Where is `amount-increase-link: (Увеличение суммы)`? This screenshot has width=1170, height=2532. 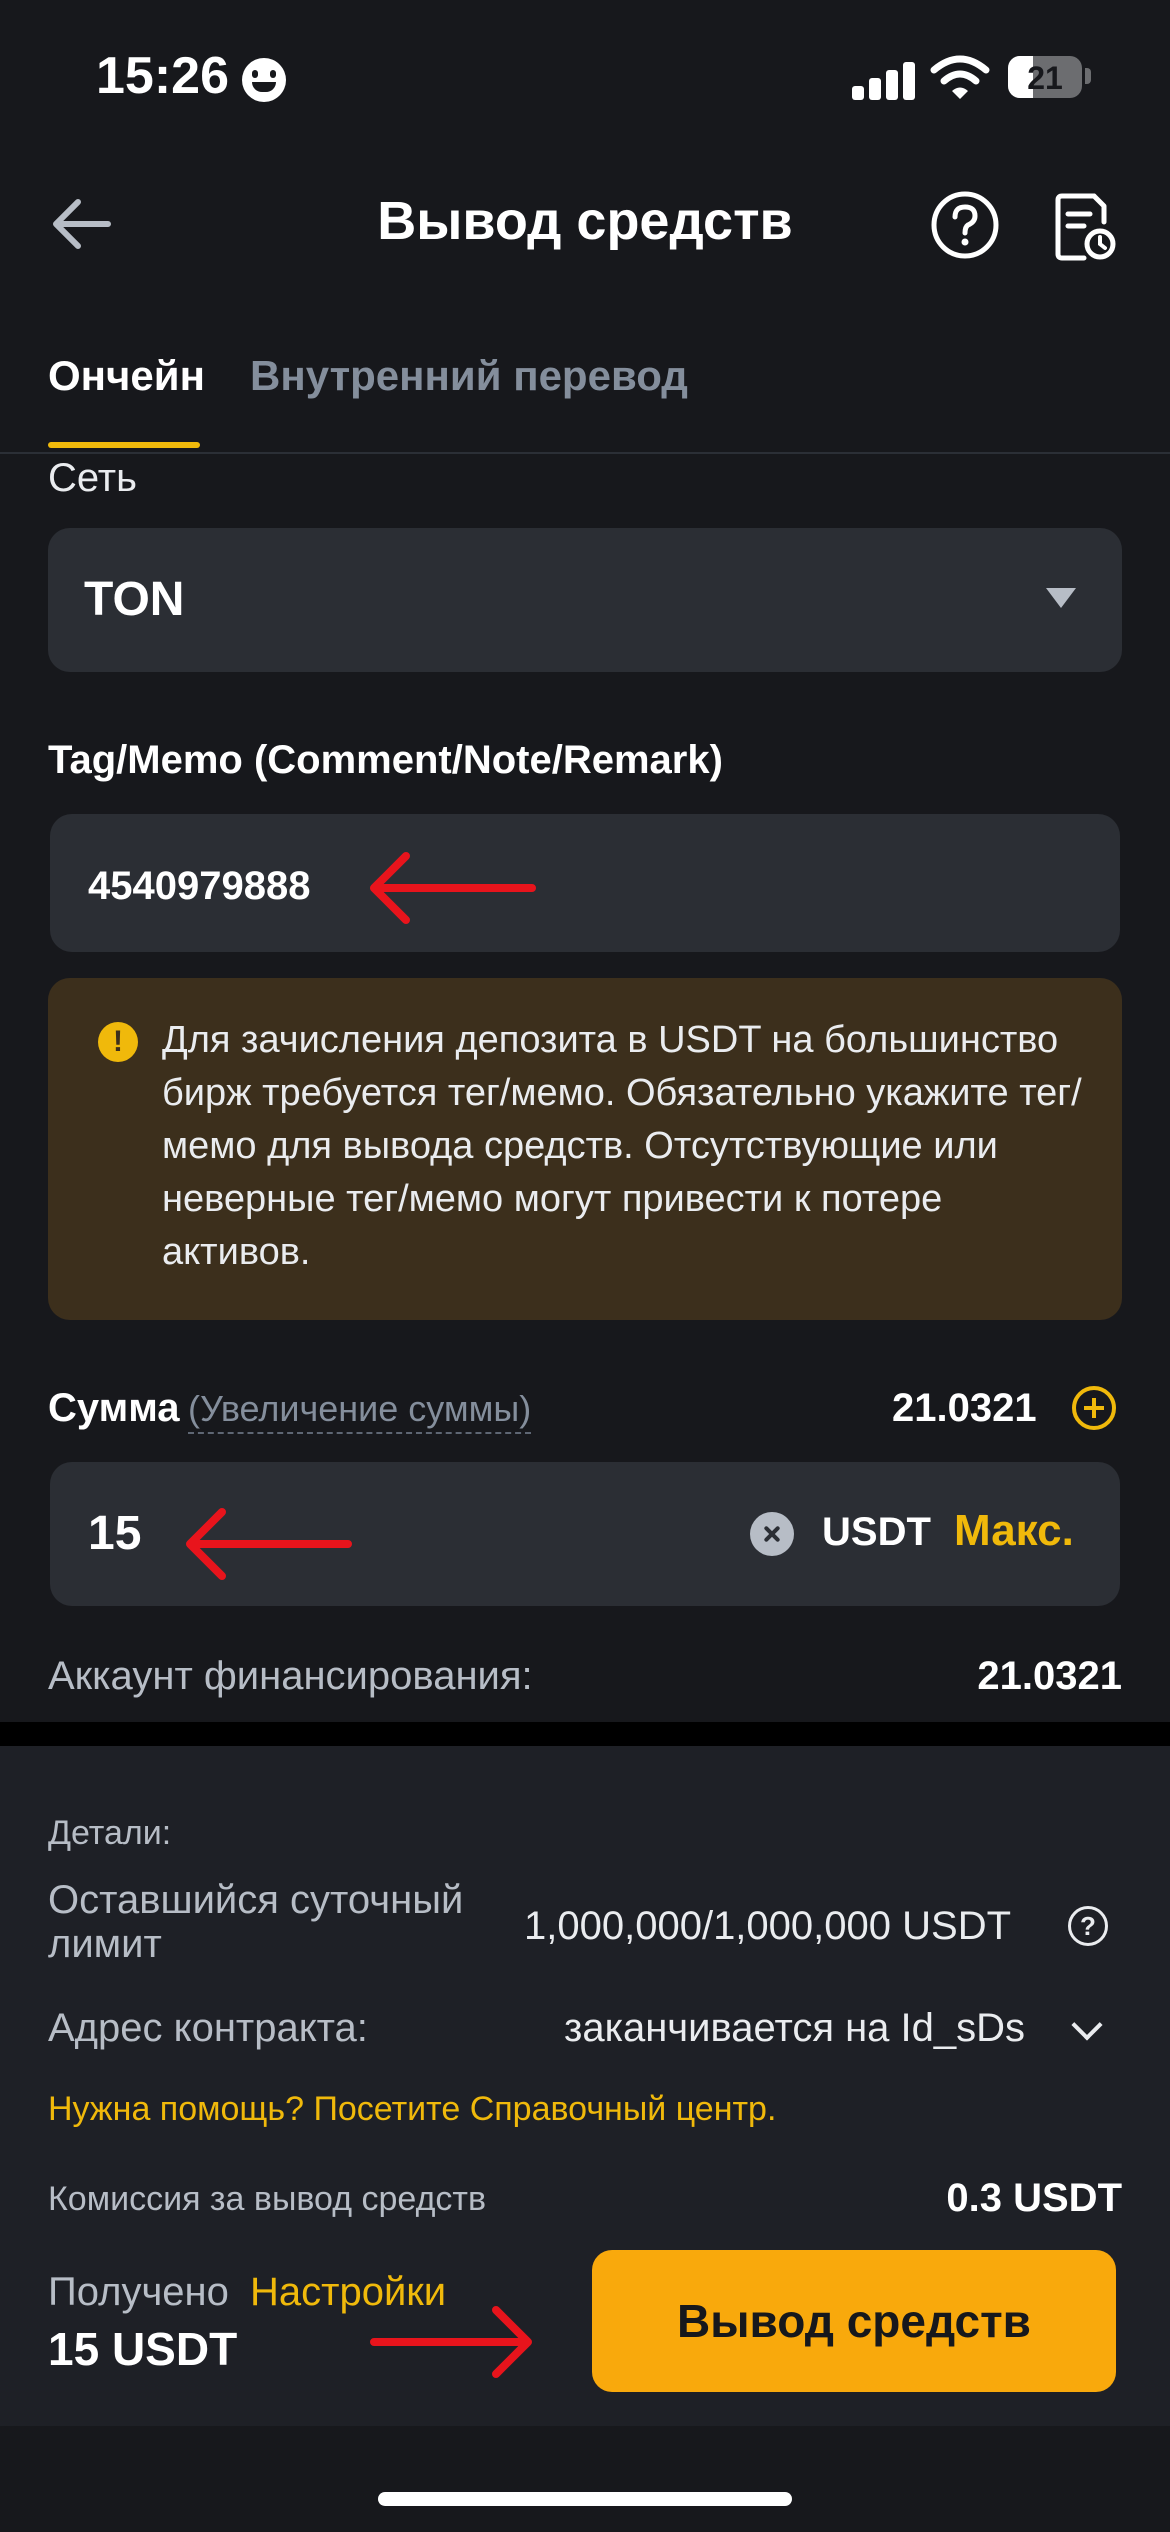
amount-increase-link: (Увеличение суммы) is located at coordinates (360, 1411).